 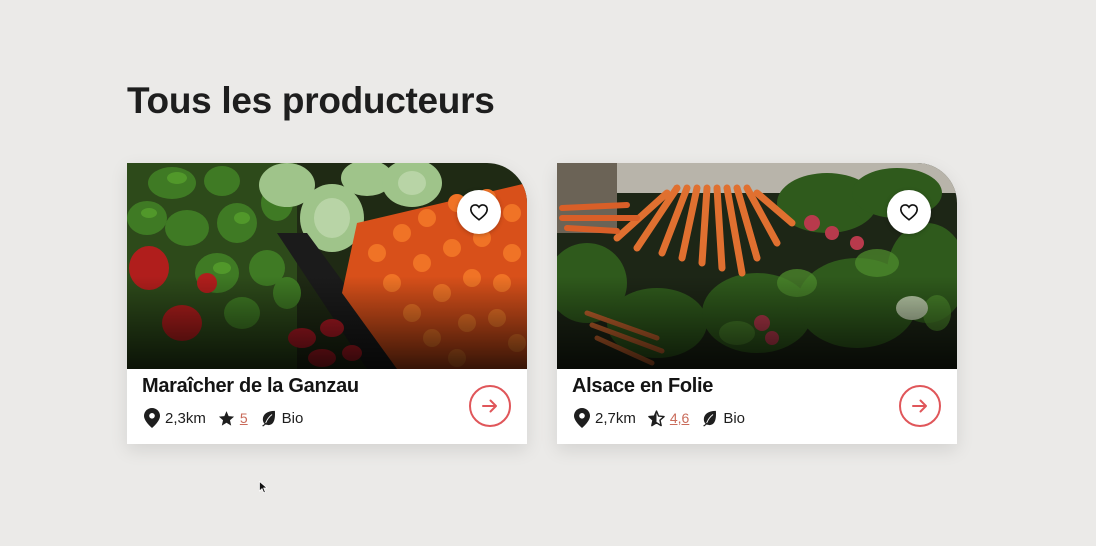 What do you see at coordinates (642, 386) in the screenshot?
I see `producer-name: Alsace en Folie` at bounding box center [642, 386].